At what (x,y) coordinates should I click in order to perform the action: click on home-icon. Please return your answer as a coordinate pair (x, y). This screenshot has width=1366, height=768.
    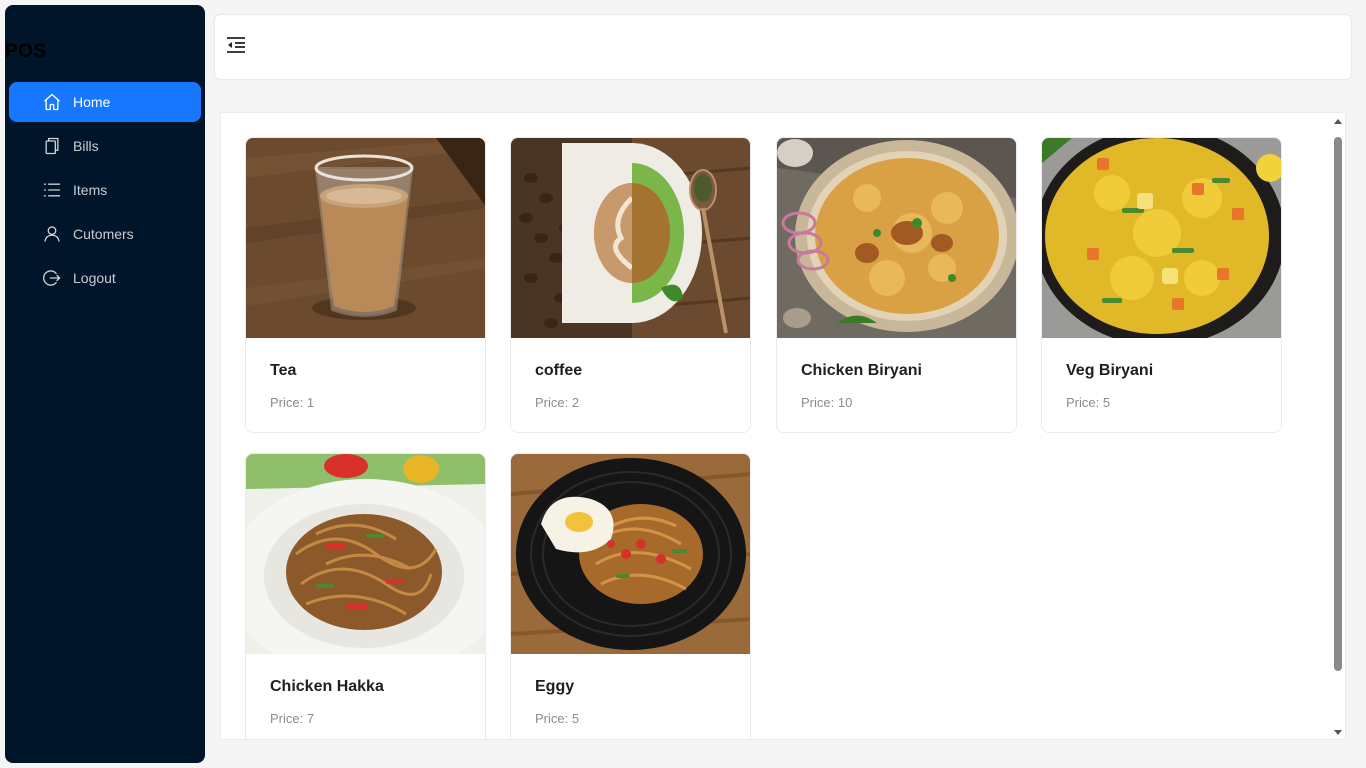
    Looking at the image, I should click on (52, 102).